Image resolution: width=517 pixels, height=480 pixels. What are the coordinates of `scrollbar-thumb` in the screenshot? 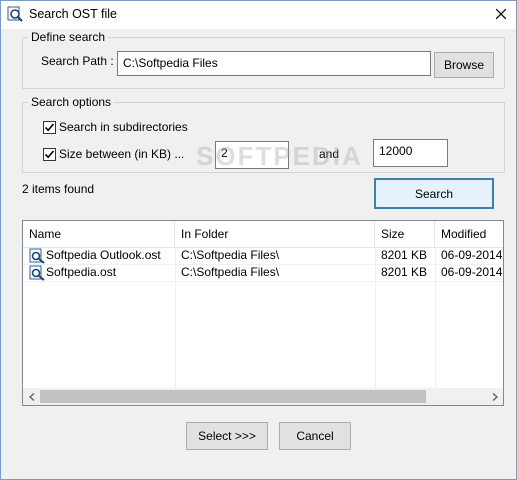 It's located at (233, 396).